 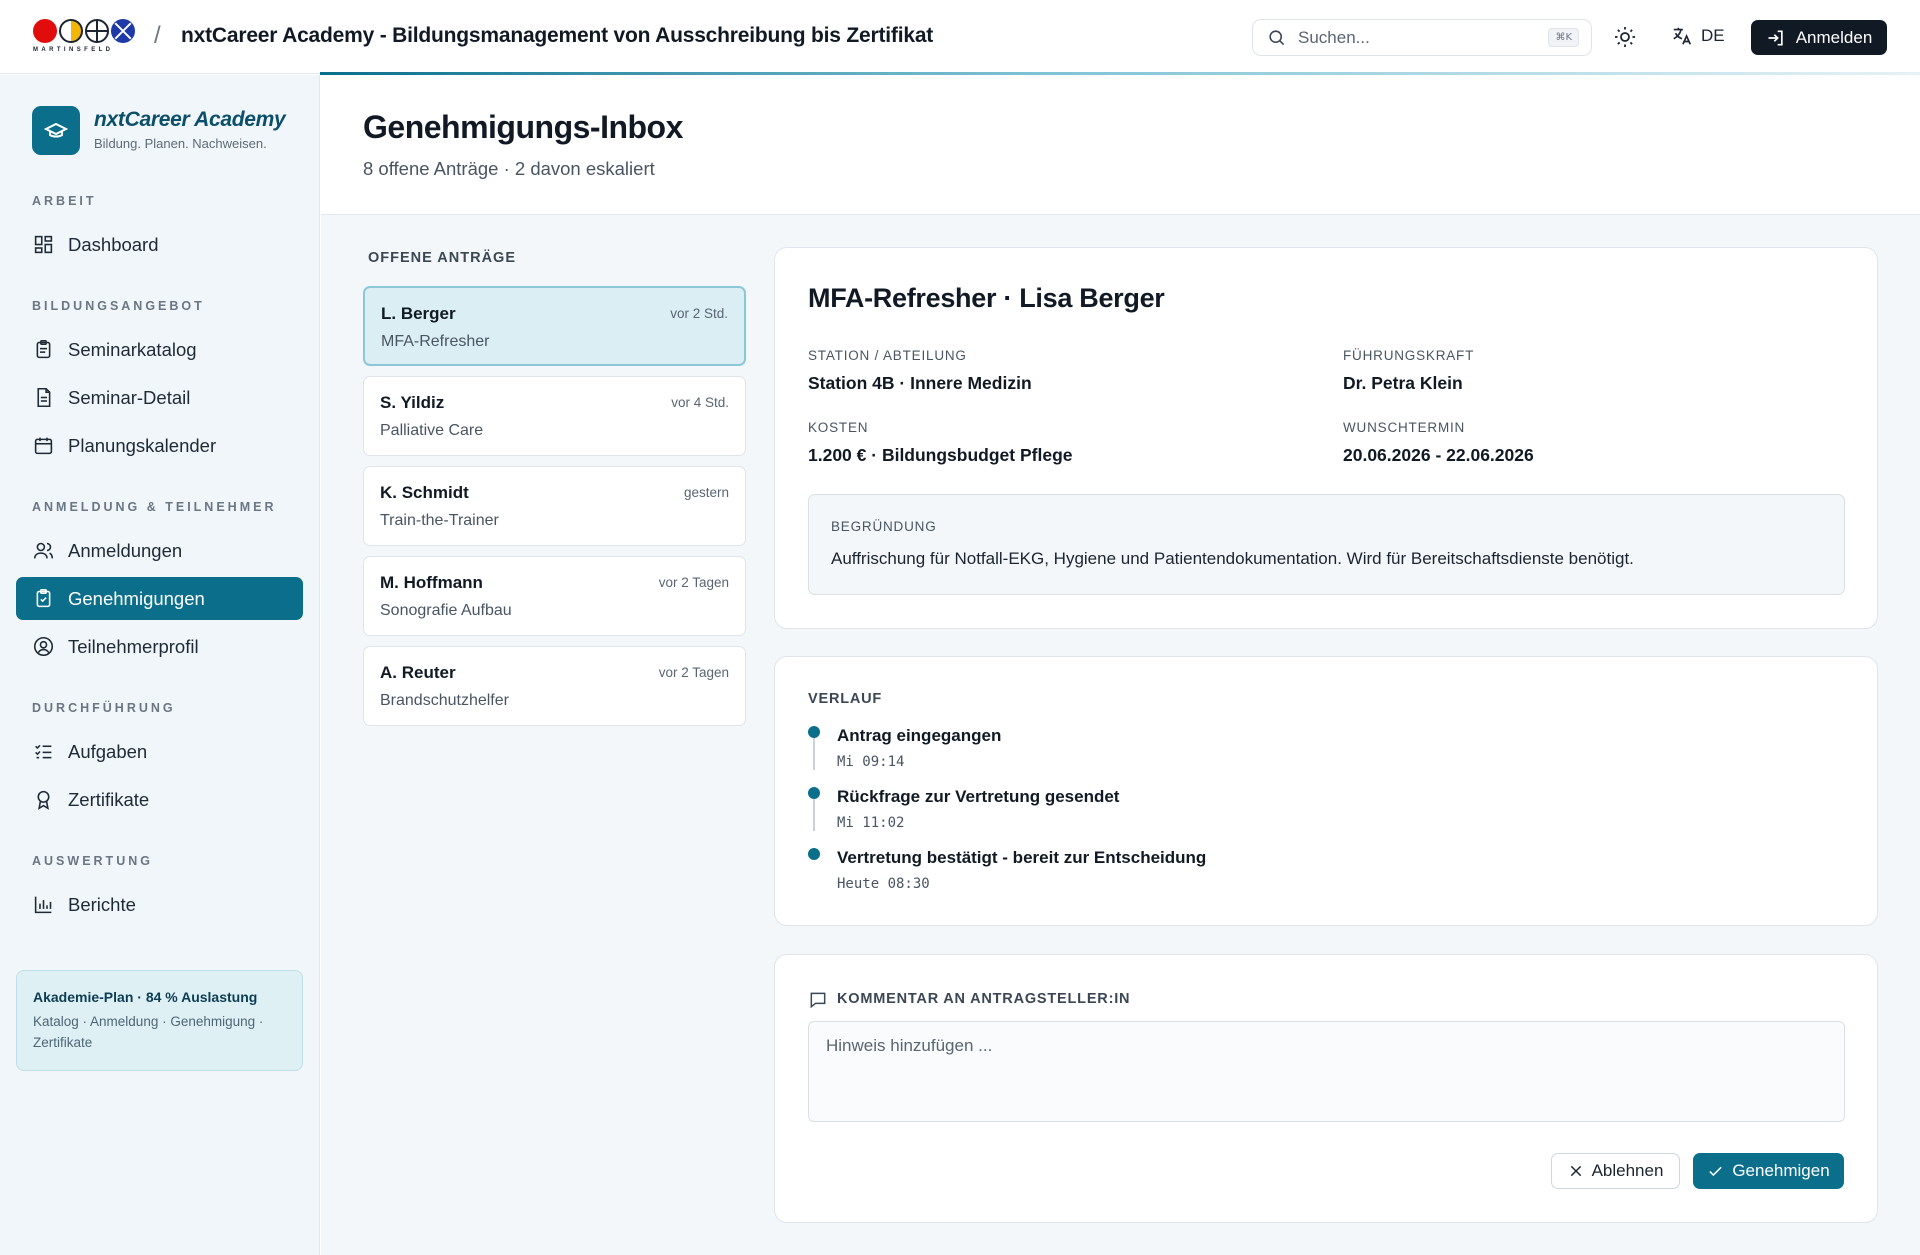 I want to click on reason-label: BEGRÜNDUNG, so click(x=884, y=526).